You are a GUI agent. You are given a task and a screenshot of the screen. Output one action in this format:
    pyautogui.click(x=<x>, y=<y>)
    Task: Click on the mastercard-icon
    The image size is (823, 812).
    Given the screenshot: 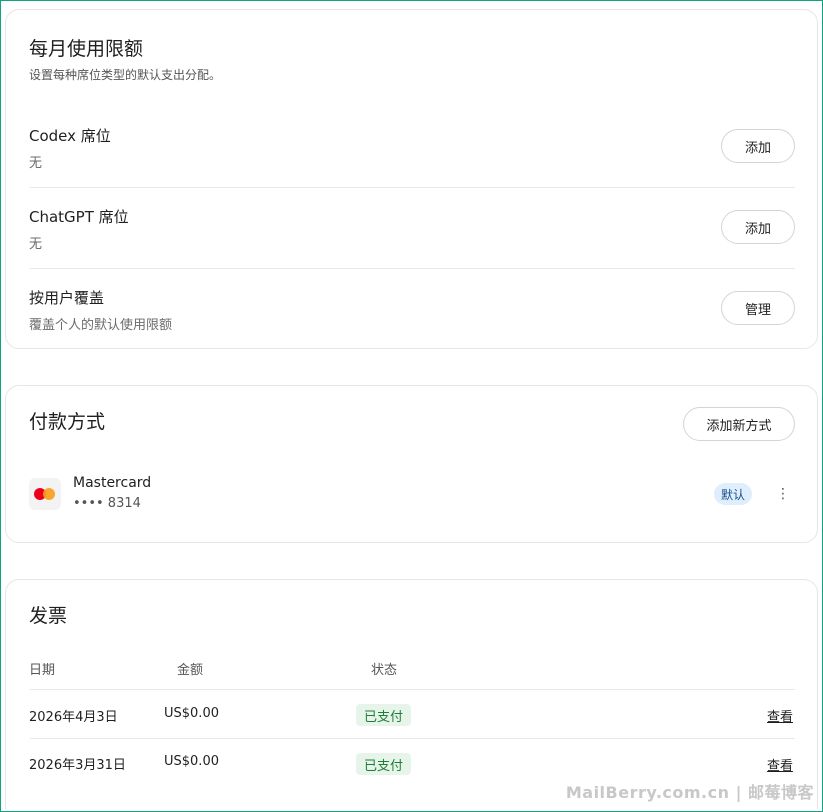 What is the action you would take?
    pyautogui.click(x=45, y=494)
    